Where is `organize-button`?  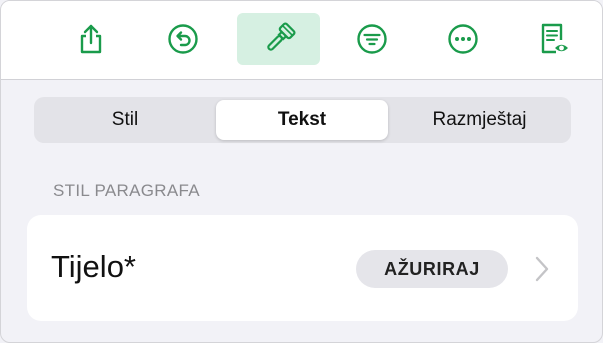
organize-button is located at coordinates (372, 39).